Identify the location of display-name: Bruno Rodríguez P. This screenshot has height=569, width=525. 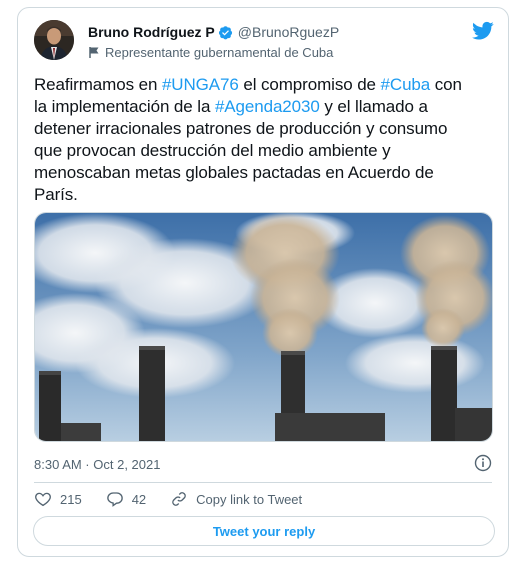
(151, 32).